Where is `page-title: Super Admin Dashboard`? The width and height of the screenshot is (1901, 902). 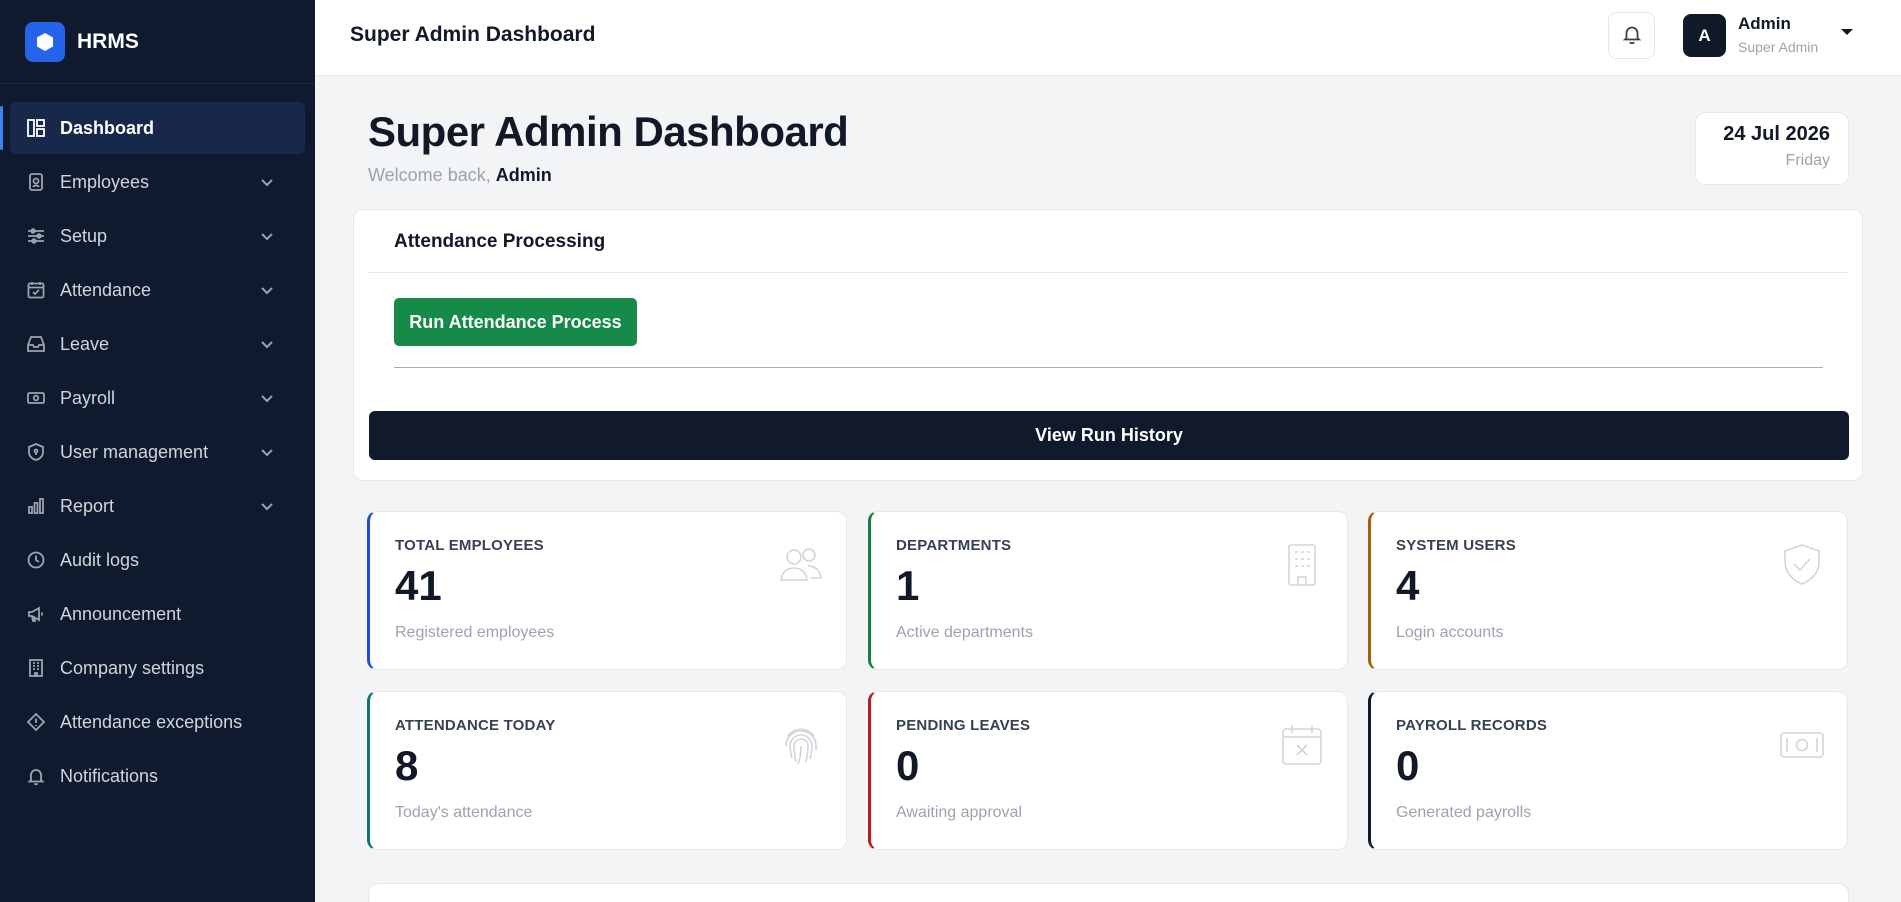
page-title: Super Admin Dashboard is located at coordinates (608, 131).